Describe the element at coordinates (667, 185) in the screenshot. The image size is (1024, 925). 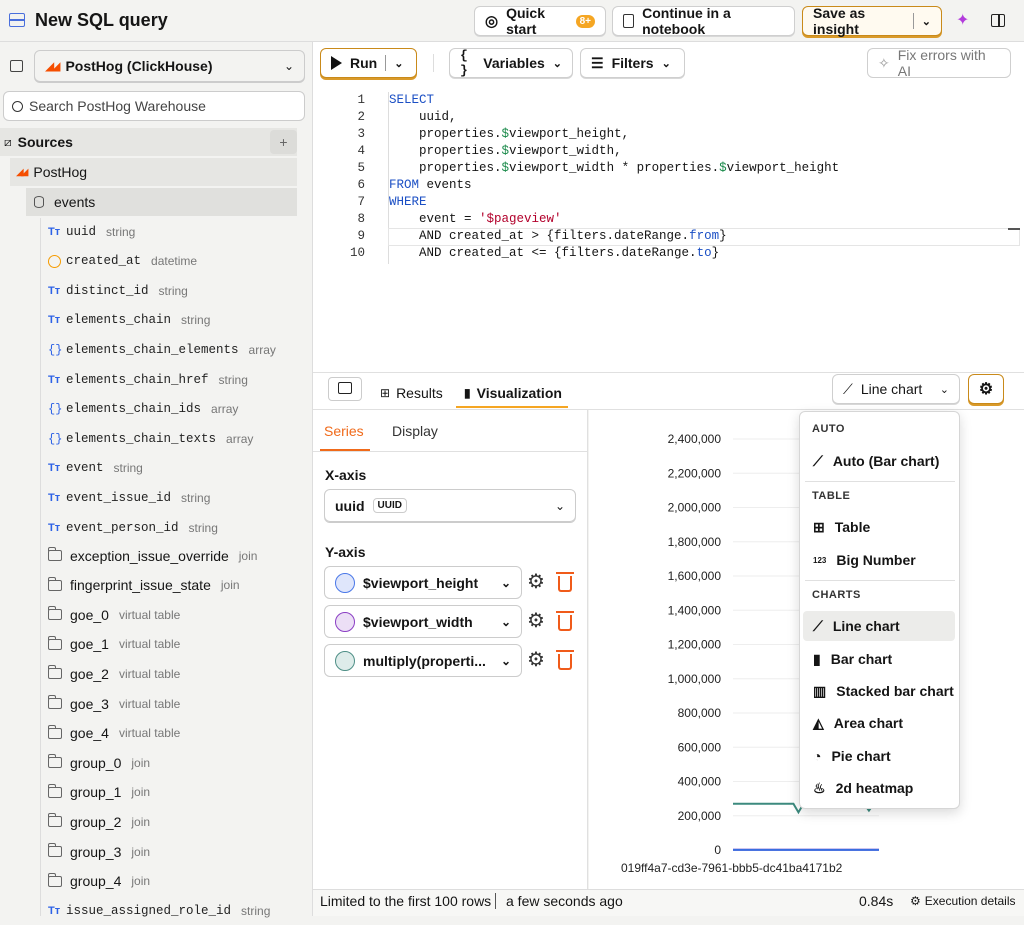
I see `code-line: 6 FROM events` at that location.